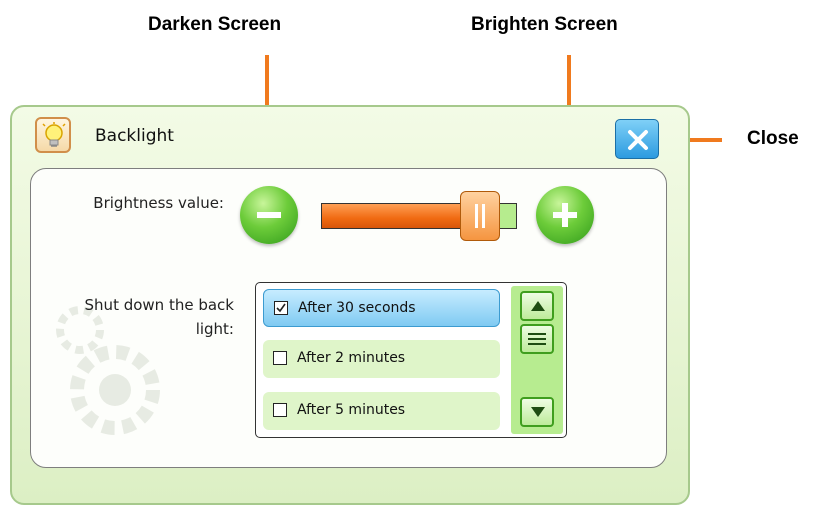 The height and width of the screenshot is (505, 820). I want to click on option-2-minutes: After 2 minutes, so click(381, 359).